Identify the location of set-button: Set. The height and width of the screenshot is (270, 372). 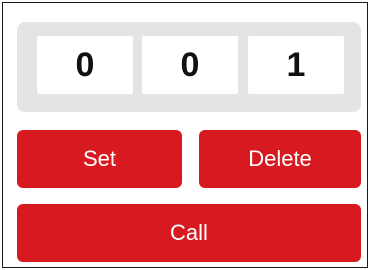
(99, 159).